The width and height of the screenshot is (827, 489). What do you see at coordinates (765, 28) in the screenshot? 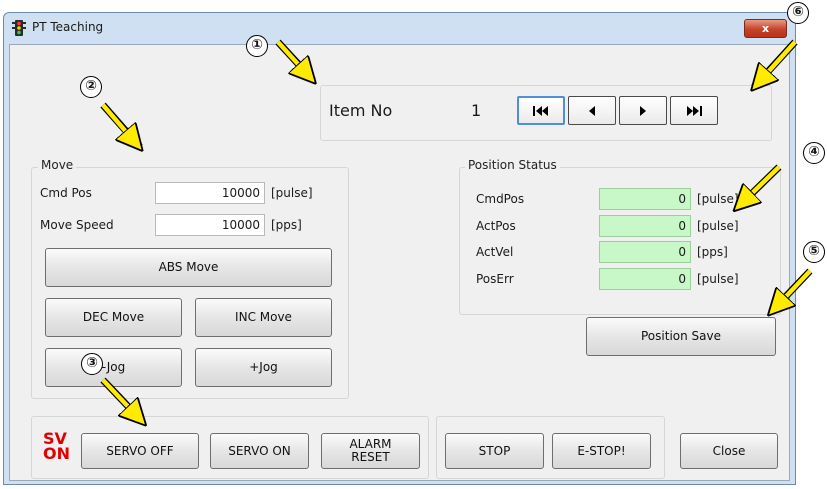
I see `window-close-button: x` at bounding box center [765, 28].